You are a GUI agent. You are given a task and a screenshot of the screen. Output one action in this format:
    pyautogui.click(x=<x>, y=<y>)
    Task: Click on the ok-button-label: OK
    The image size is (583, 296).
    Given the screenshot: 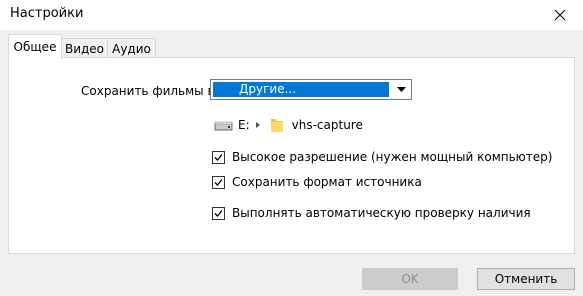 What is the action you would take?
    pyautogui.click(x=410, y=279)
    